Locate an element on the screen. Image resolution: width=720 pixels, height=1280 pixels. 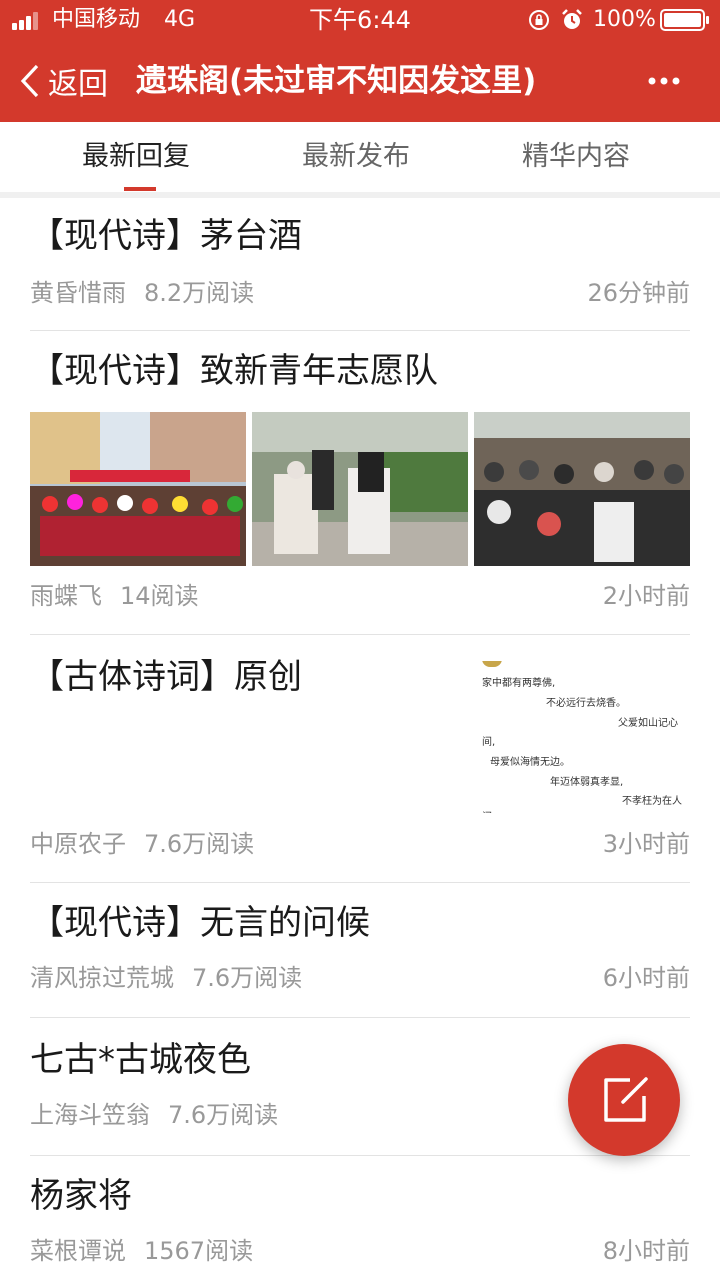
image-text-line: 母爱似海情无边。 is located at coordinates (530, 762).